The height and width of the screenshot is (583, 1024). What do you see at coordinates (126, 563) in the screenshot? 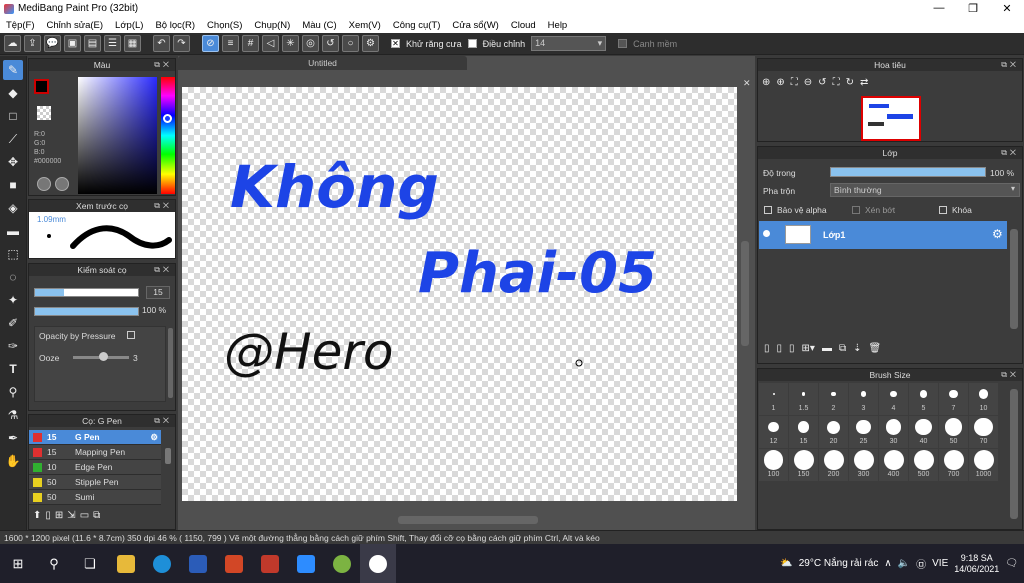
I see `file-explorer-icon` at bounding box center [126, 563].